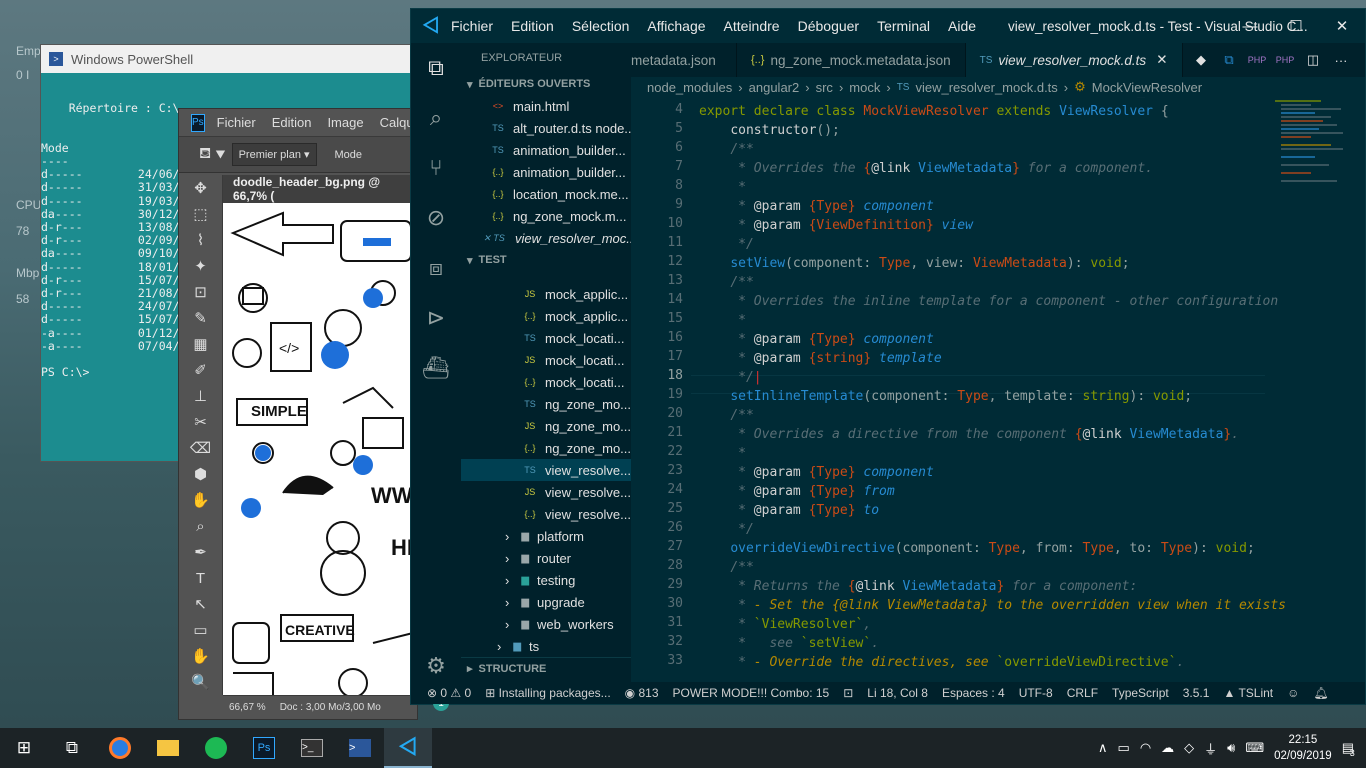 This screenshot has height=768, width=1366. What do you see at coordinates (247, 707) in the screenshot?
I see `zoom-level: 66,67 %` at bounding box center [247, 707].